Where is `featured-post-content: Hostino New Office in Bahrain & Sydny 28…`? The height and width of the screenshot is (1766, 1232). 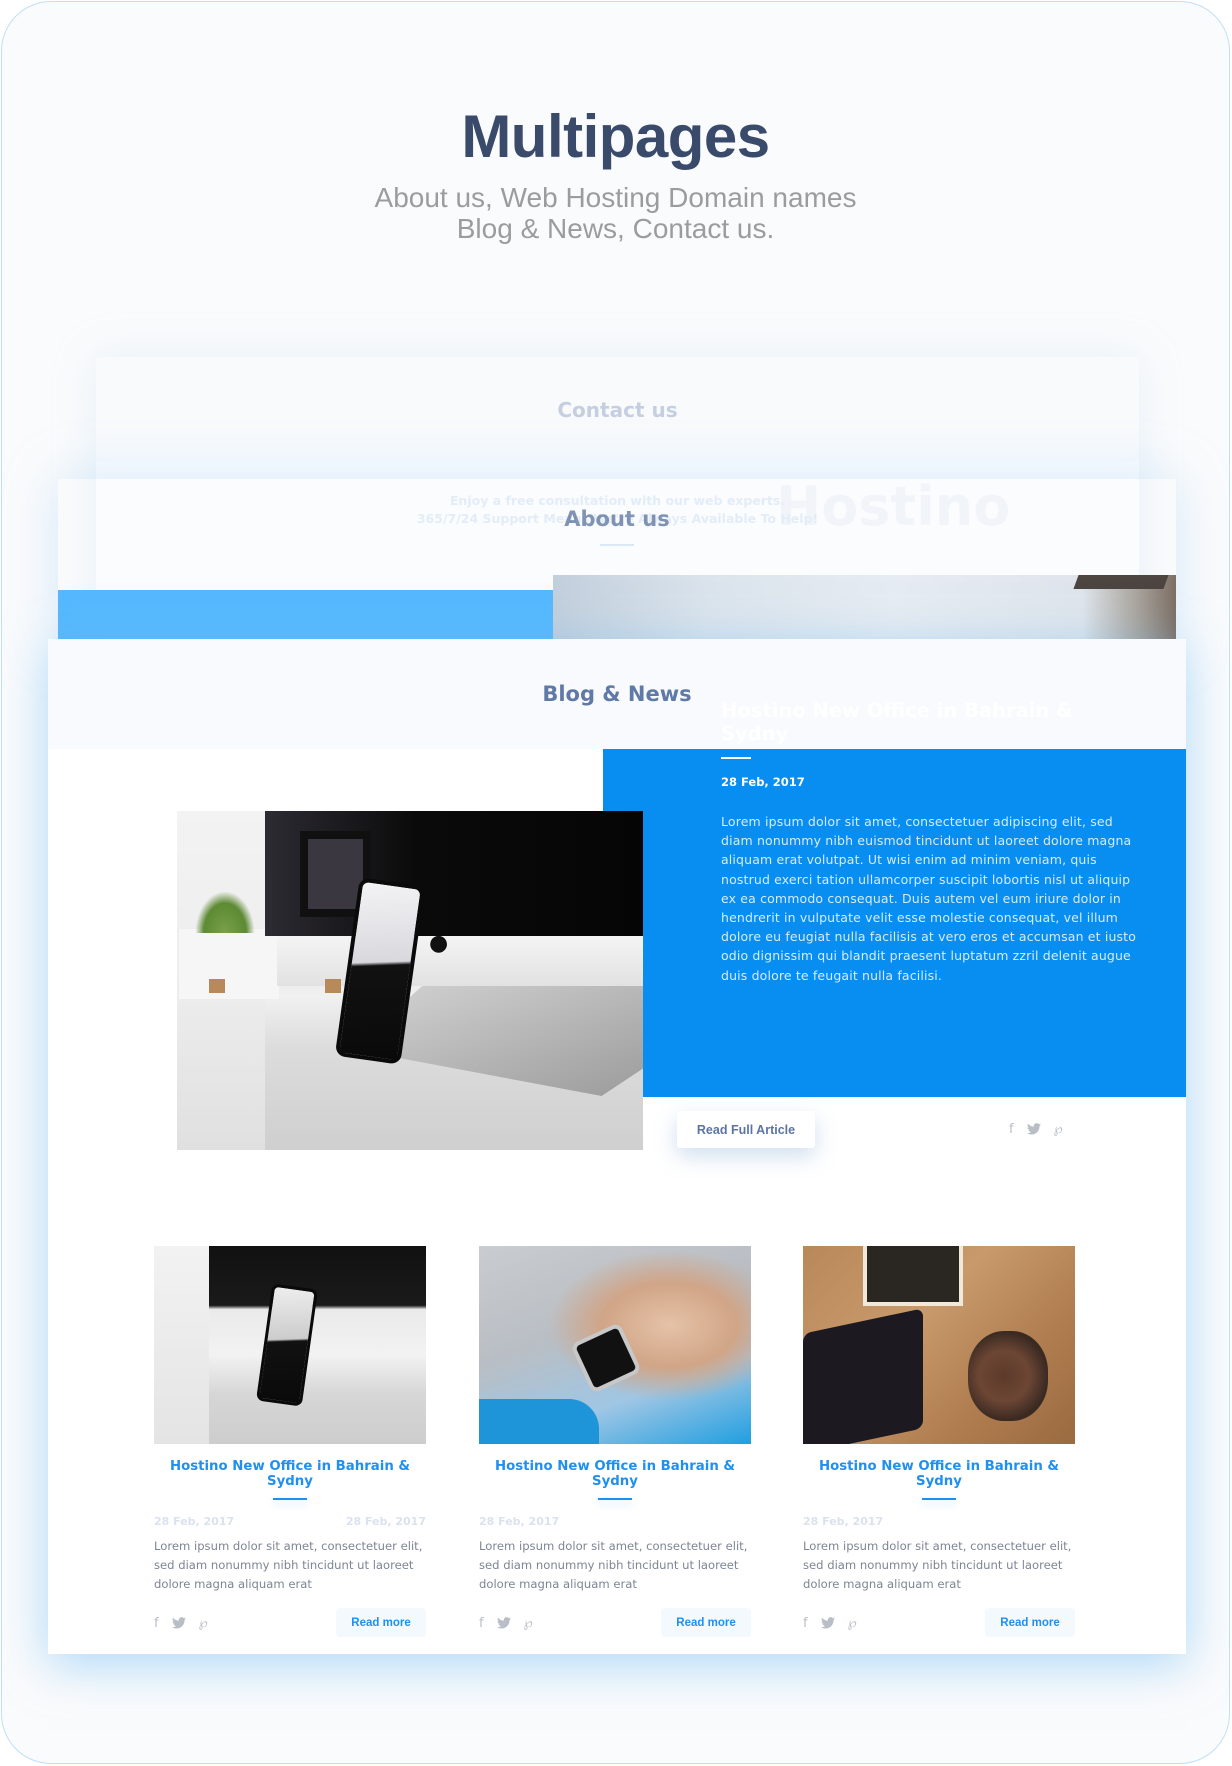 featured-post-content: Hostino New Office in Bahrain & Sydny 28… is located at coordinates (931, 842).